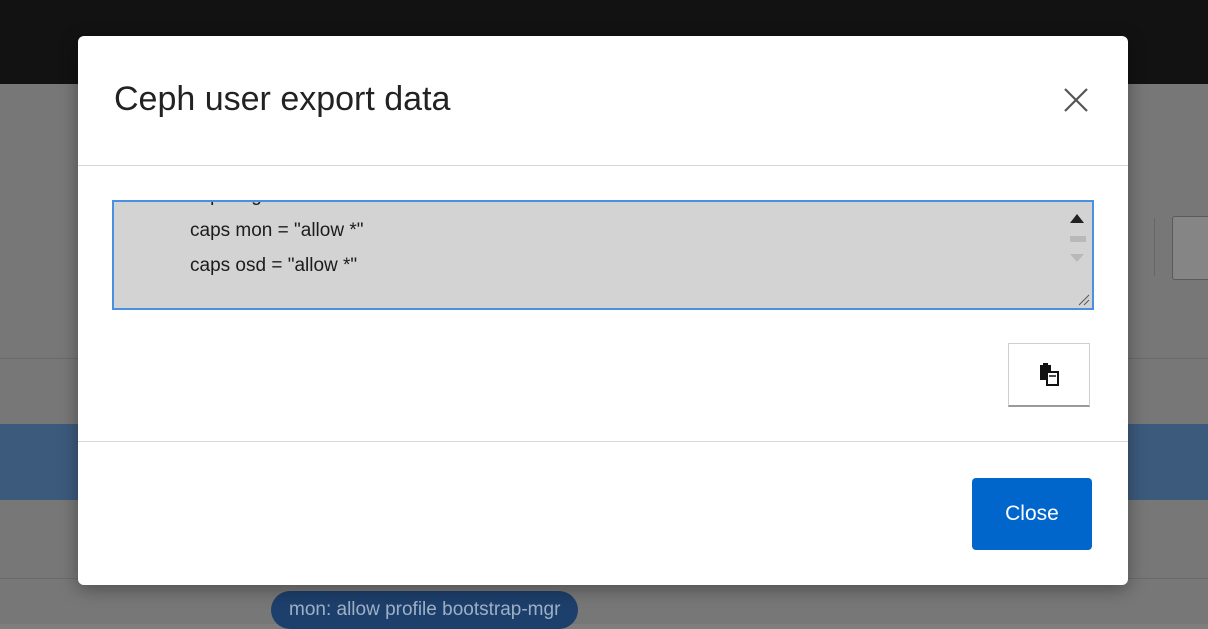 Image resolution: width=1208 pixels, height=629 pixels. I want to click on resize-grip-icon, so click(1083, 299).